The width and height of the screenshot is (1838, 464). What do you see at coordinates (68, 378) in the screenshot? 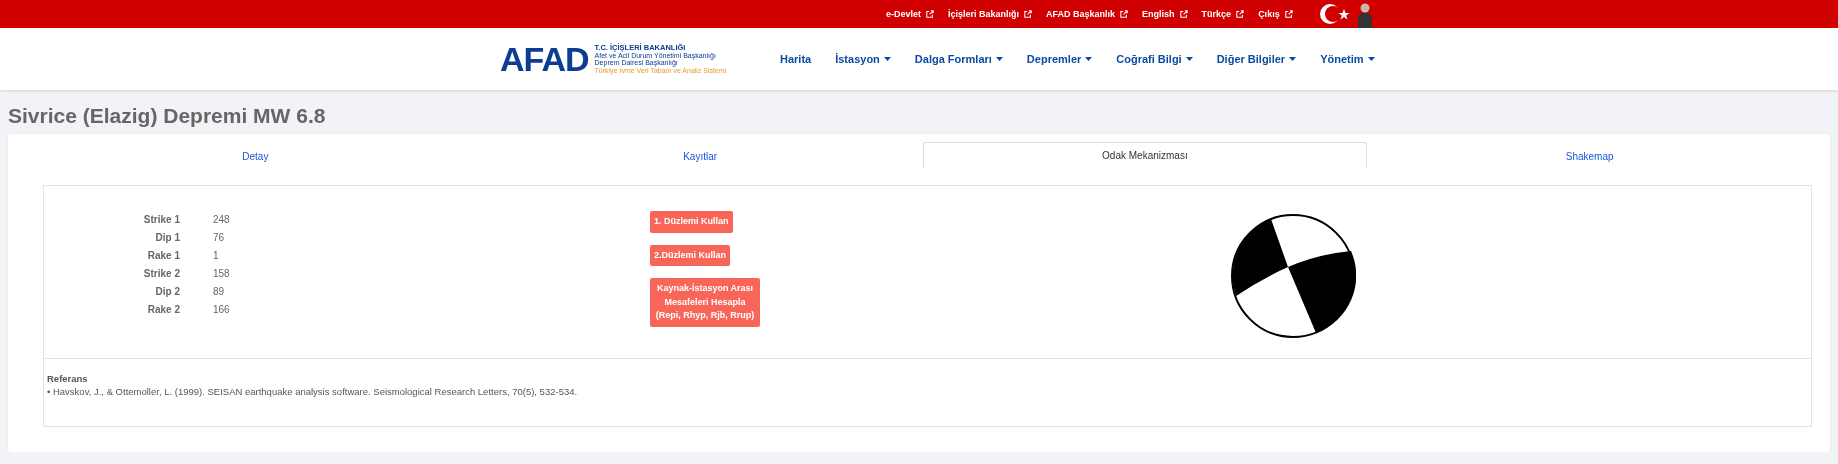
I see `reference-title: Referans` at bounding box center [68, 378].